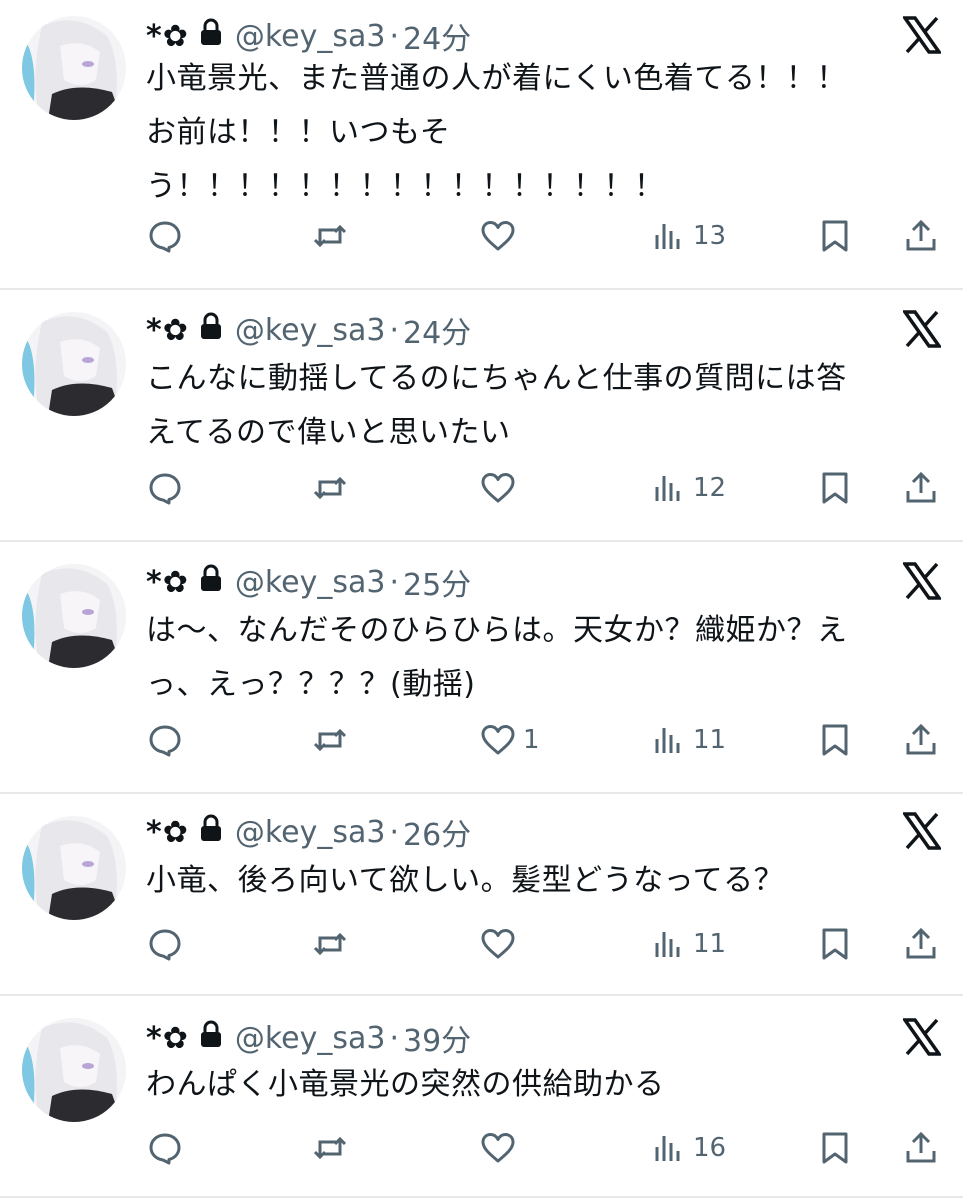  Describe the element at coordinates (544, 740) in the screenshot. I see `action-bar: 1 11` at that location.